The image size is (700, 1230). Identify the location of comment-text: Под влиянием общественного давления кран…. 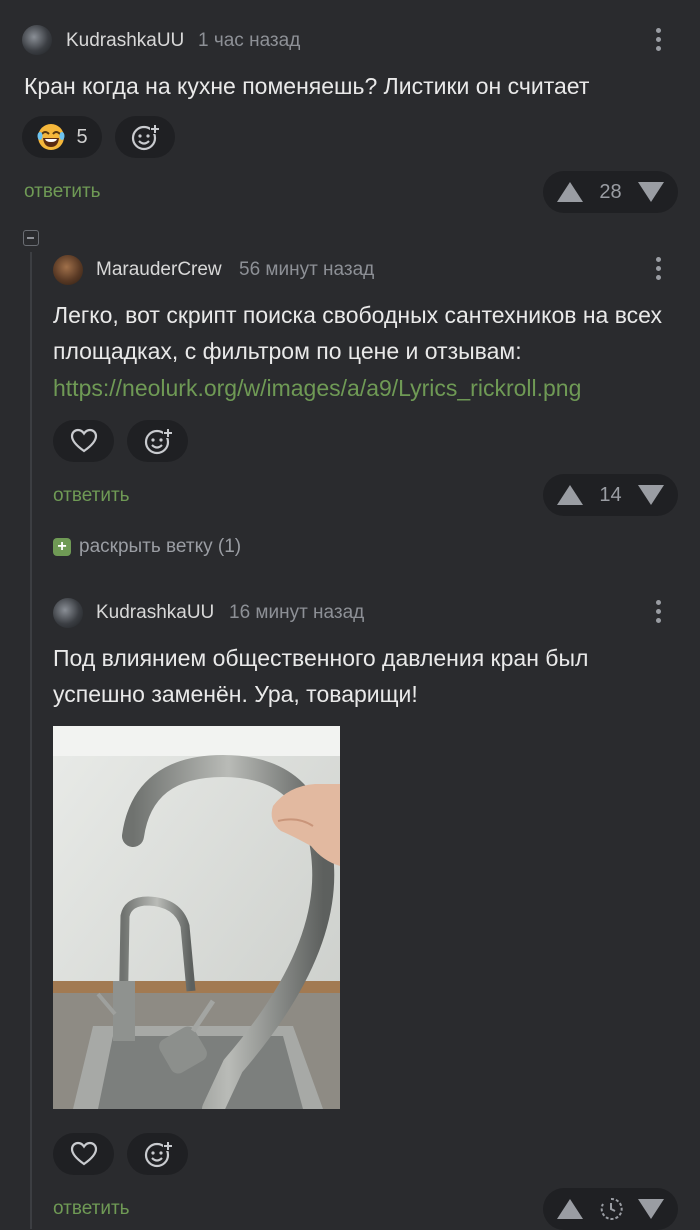
(321, 676).